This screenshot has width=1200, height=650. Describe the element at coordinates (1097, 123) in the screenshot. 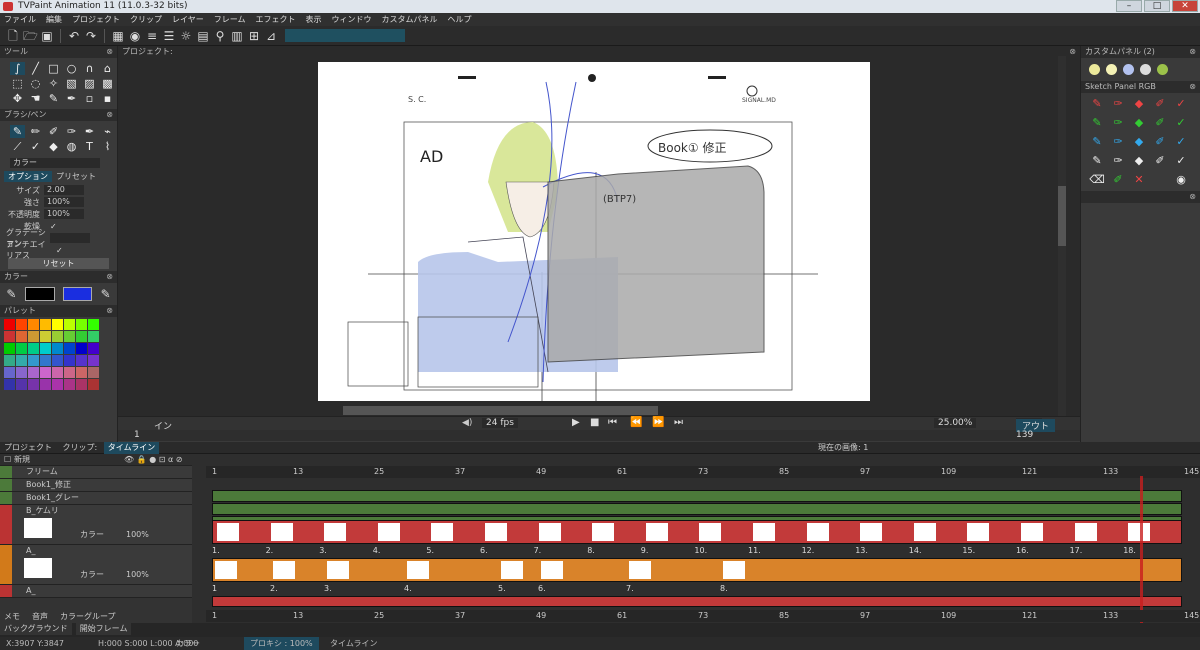

I see `green-pen-icon: ✎` at that location.